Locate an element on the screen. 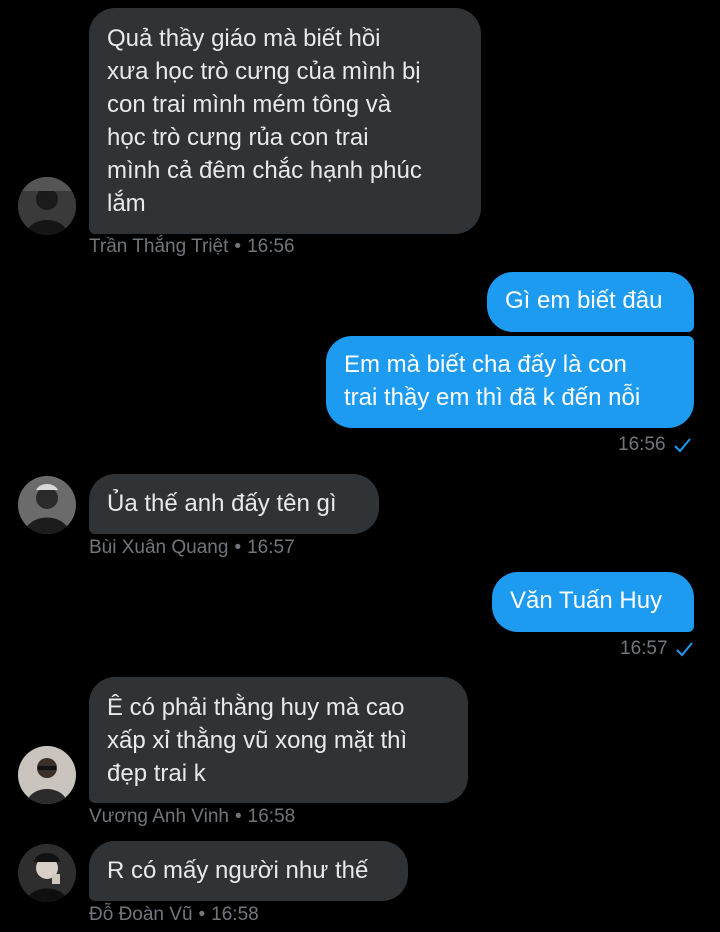  outgoing-message-bubble: Gì em biết đâu is located at coordinates (590, 302).